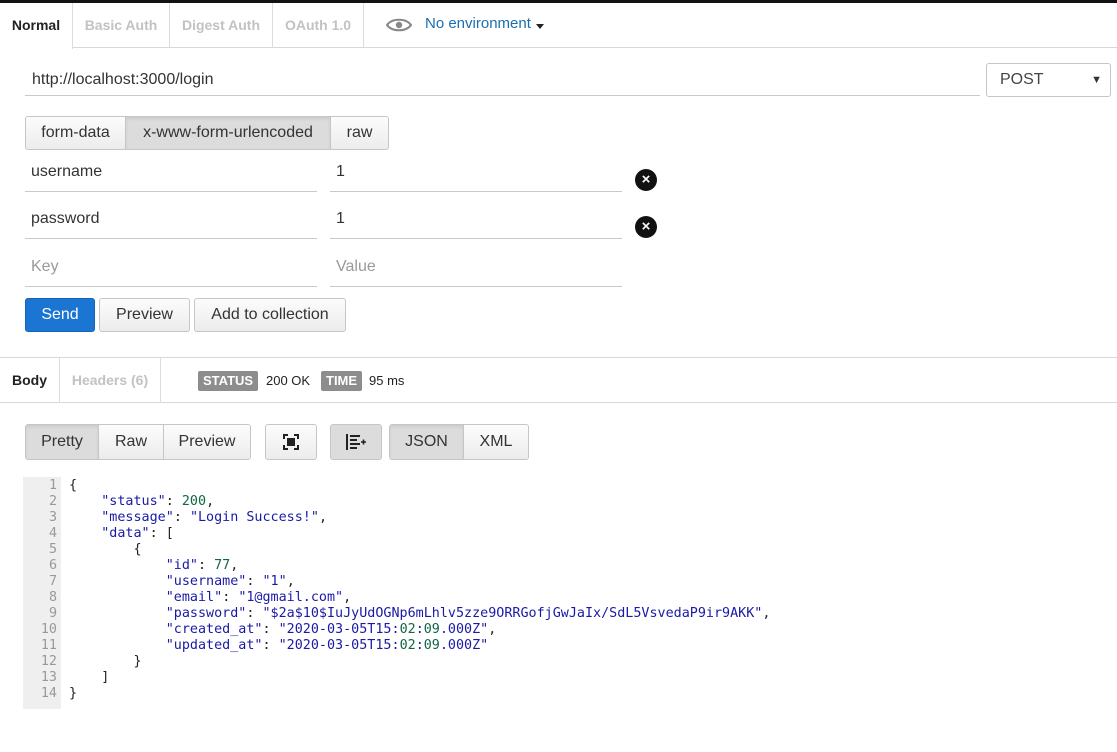 This screenshot has width=1117, height=752. Describe the element at coordinates (171, 172) in the screenshot. I see `param-key-input: username` at that location.